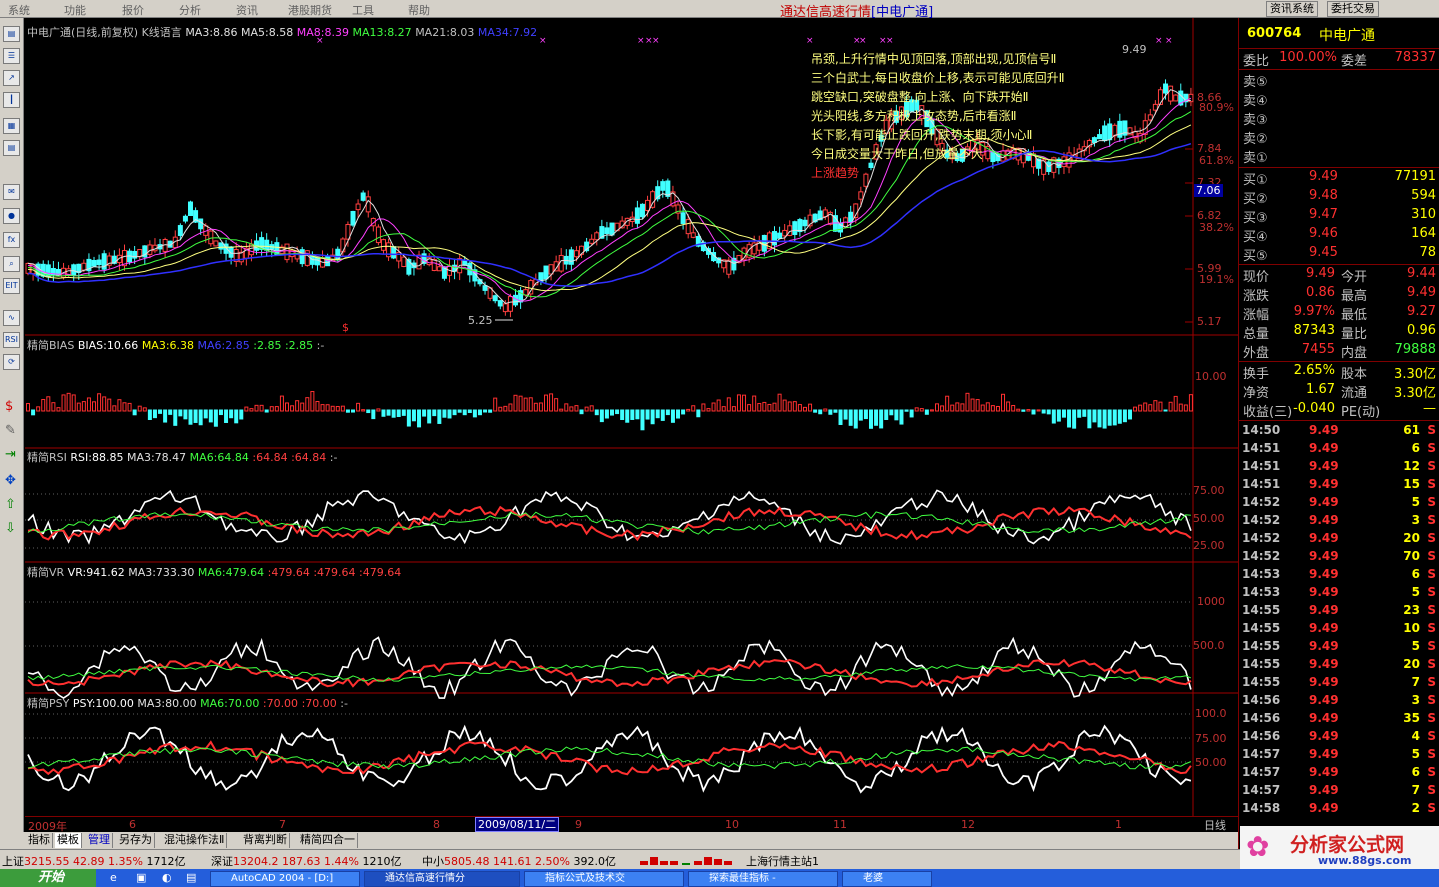 This screenshot has height=887, width=1439. What do you see at coordinates (519, 861) in the screenshot?
I see `sme-index: 中小5805.48 141.61 2.50% 392.0亿` at bounding box center [519, 861].